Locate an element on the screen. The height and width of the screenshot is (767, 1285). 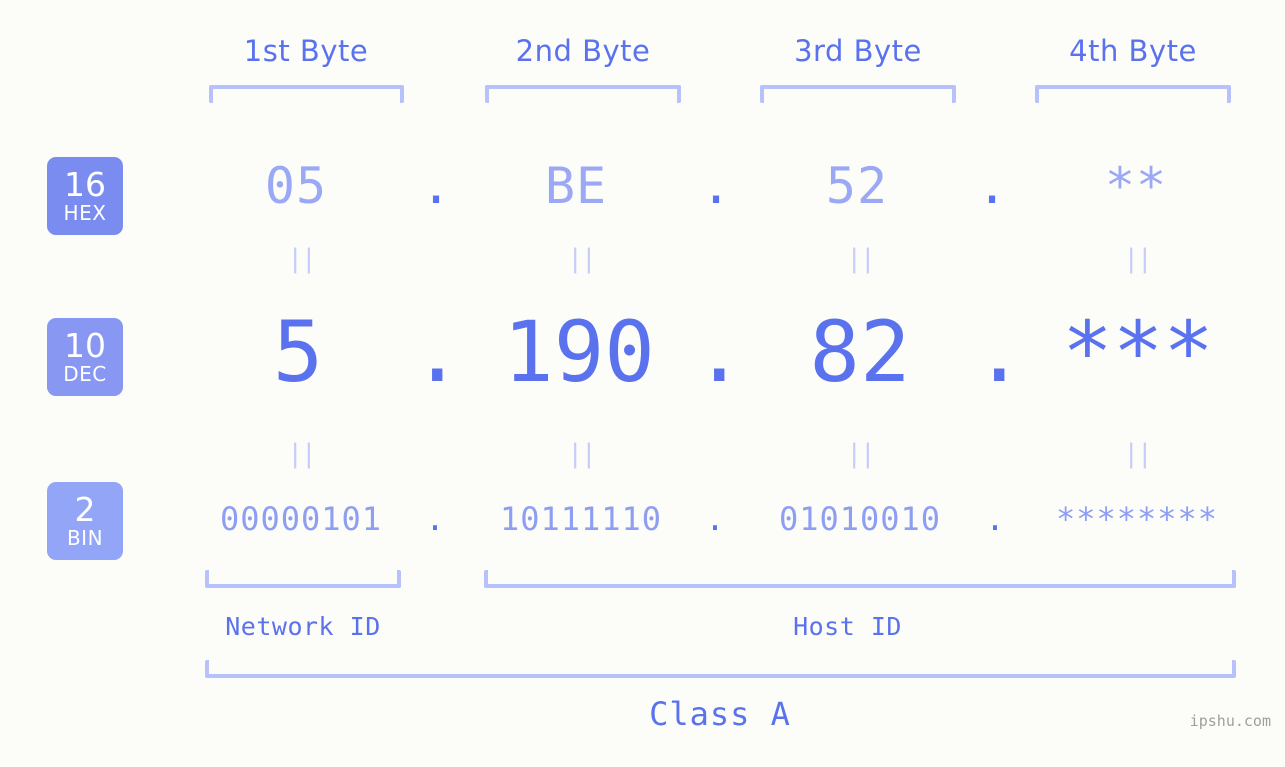
base-badge-dec-number: 10 is located at coordinates (85, 345).